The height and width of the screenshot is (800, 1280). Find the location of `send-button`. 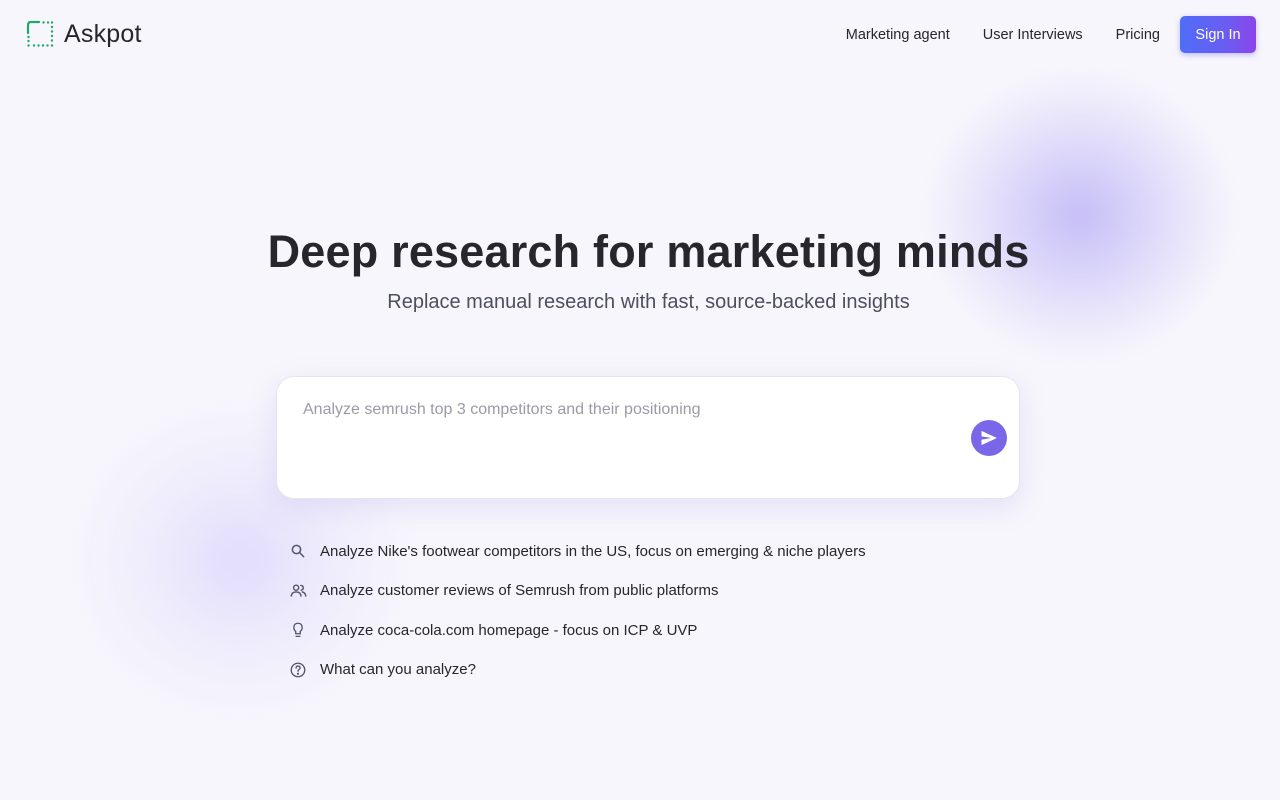

send-button is located at coordinates (989, 438).